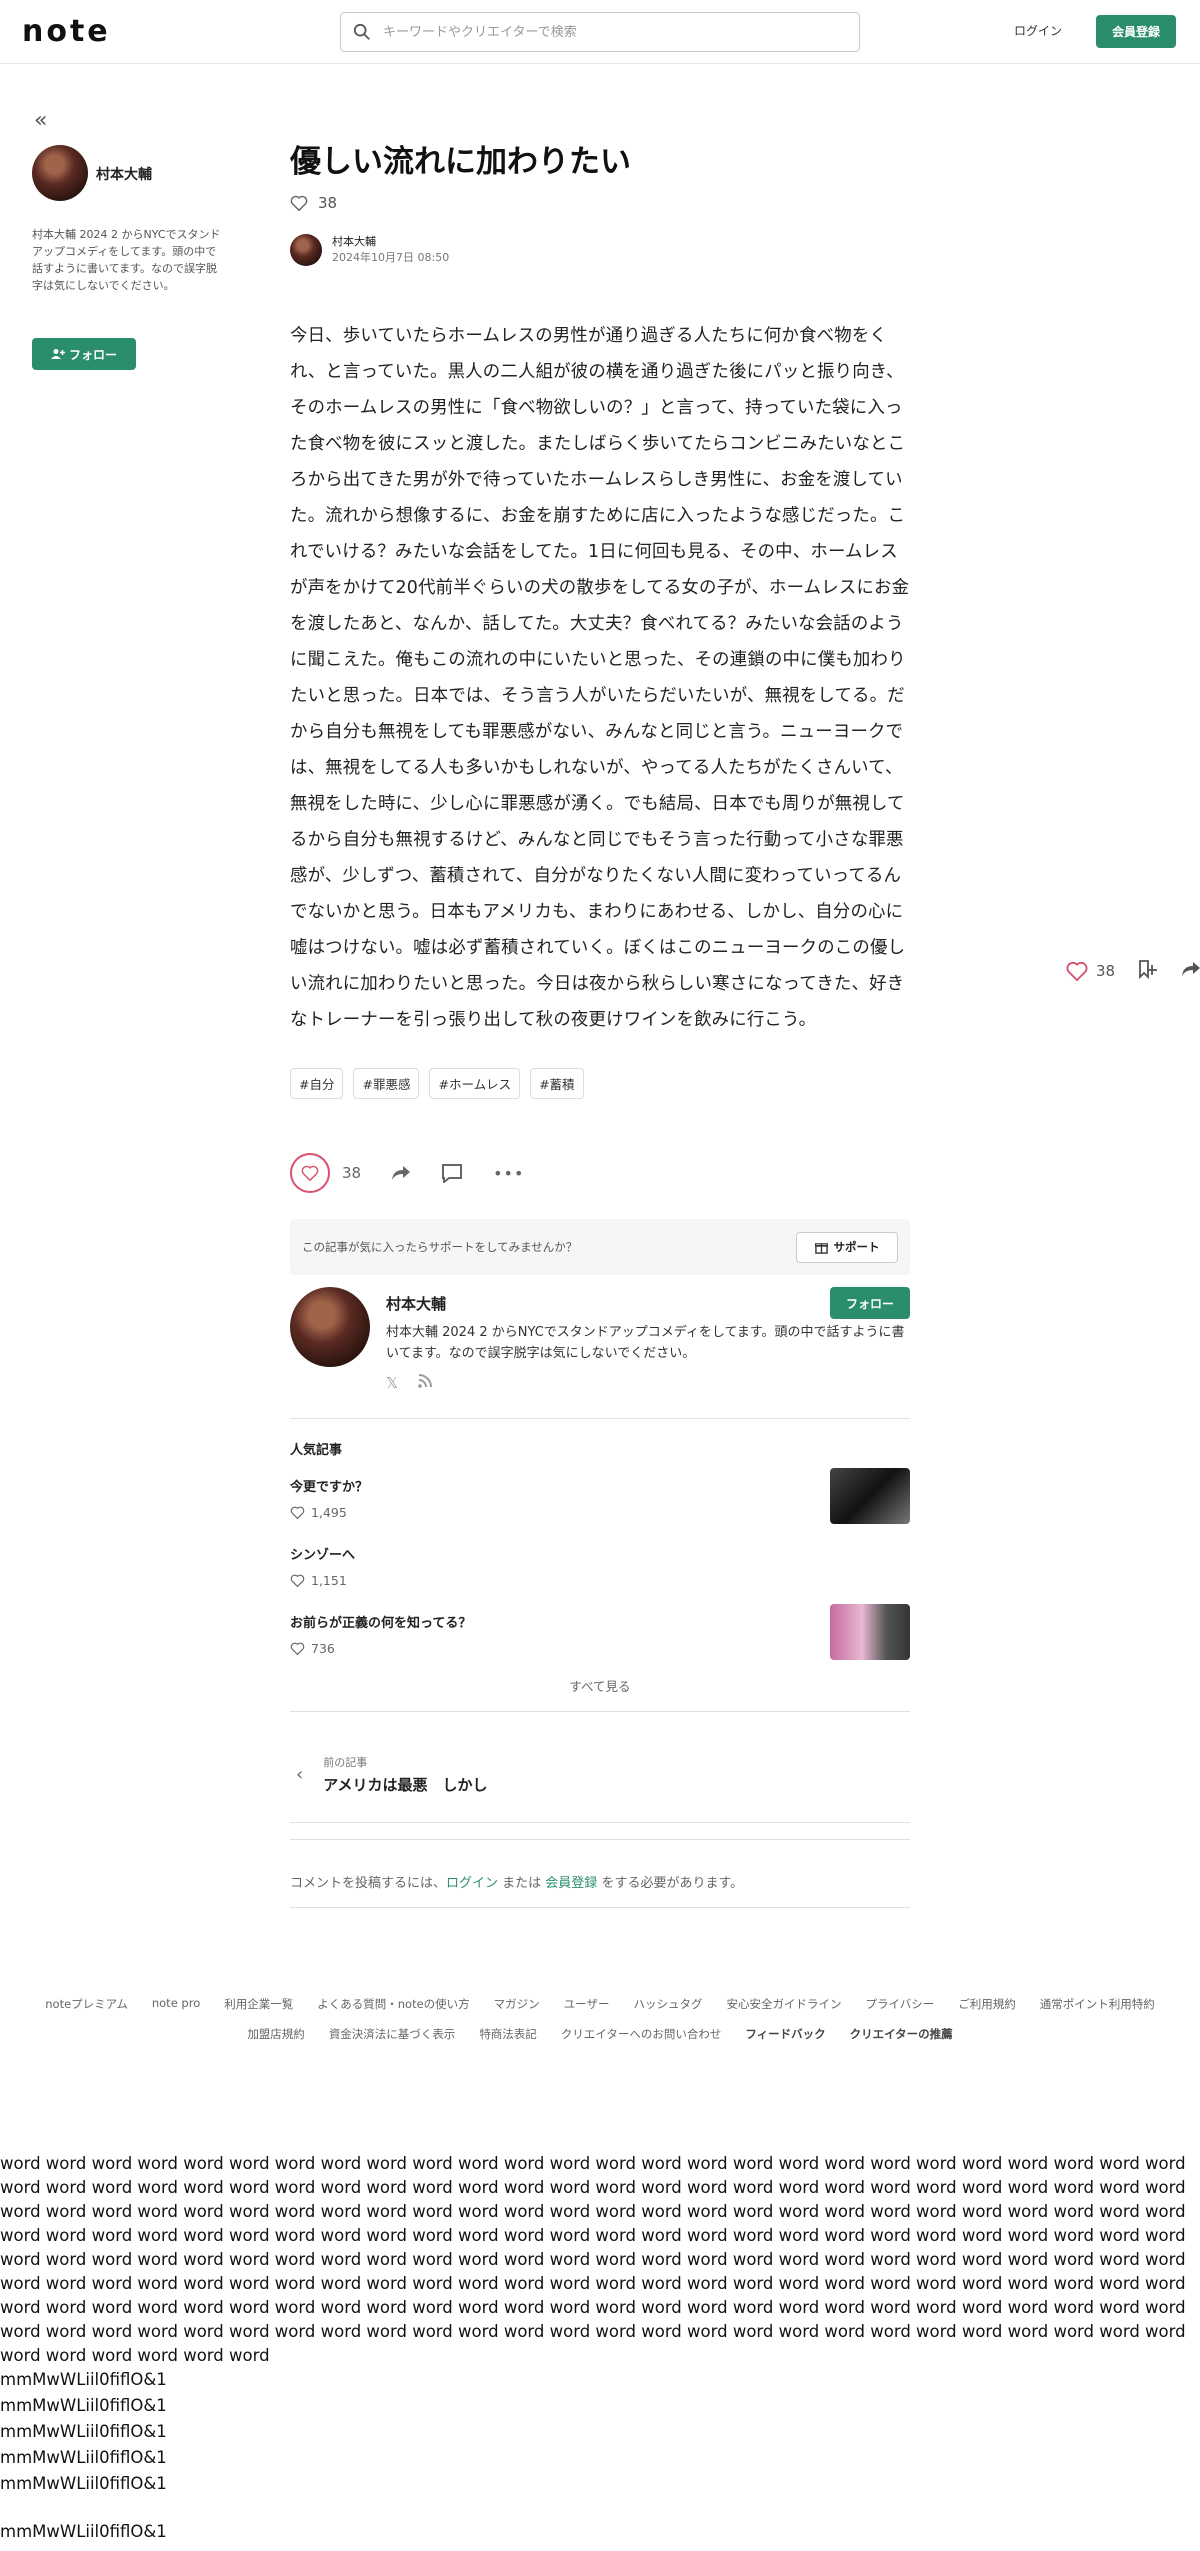 This screenshot has width=1200, height=2551. What do you see at coordinates (460, 162) in the screenshot?
I see `article-title: 優しい流れに加わりたい` at bounding box center [460, 162].